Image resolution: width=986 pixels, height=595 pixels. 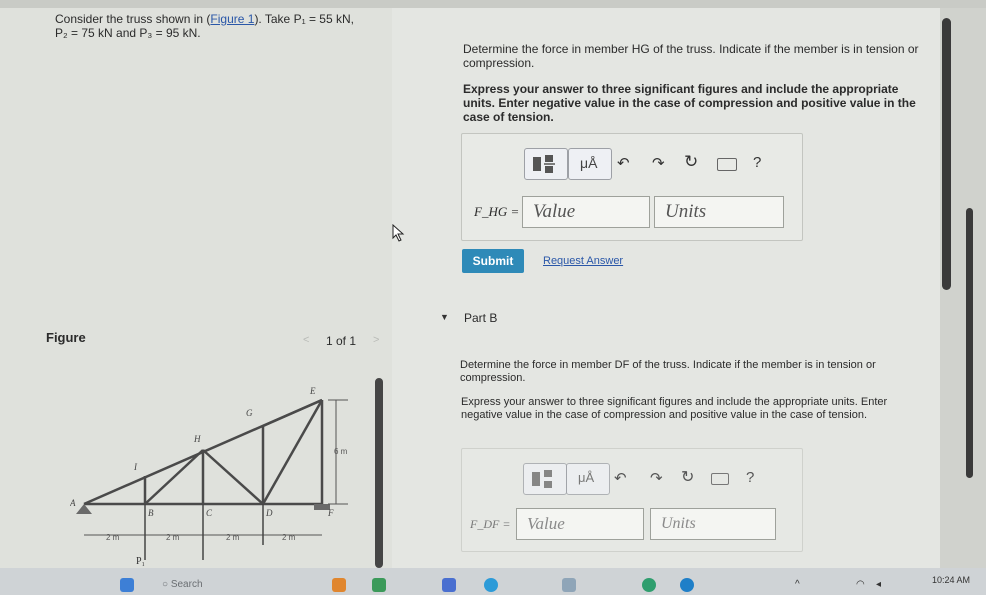 I want to click on node-d-label: D, so click(x=269, y=513).